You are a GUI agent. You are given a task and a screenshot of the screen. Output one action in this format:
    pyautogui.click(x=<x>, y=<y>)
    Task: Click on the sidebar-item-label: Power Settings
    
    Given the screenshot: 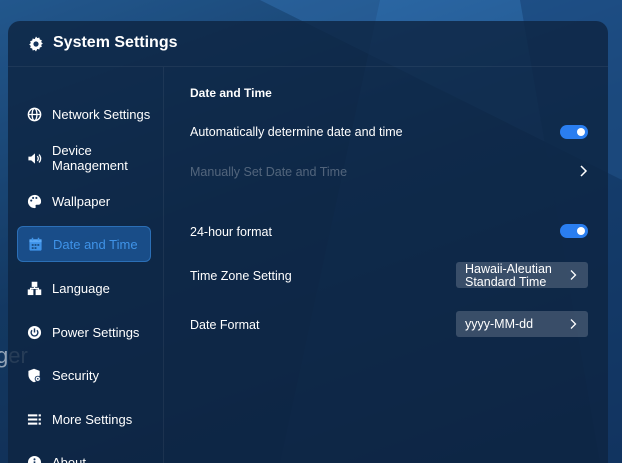 What is the action you would take?
    pyautogui.click(x=96, y=332)
    